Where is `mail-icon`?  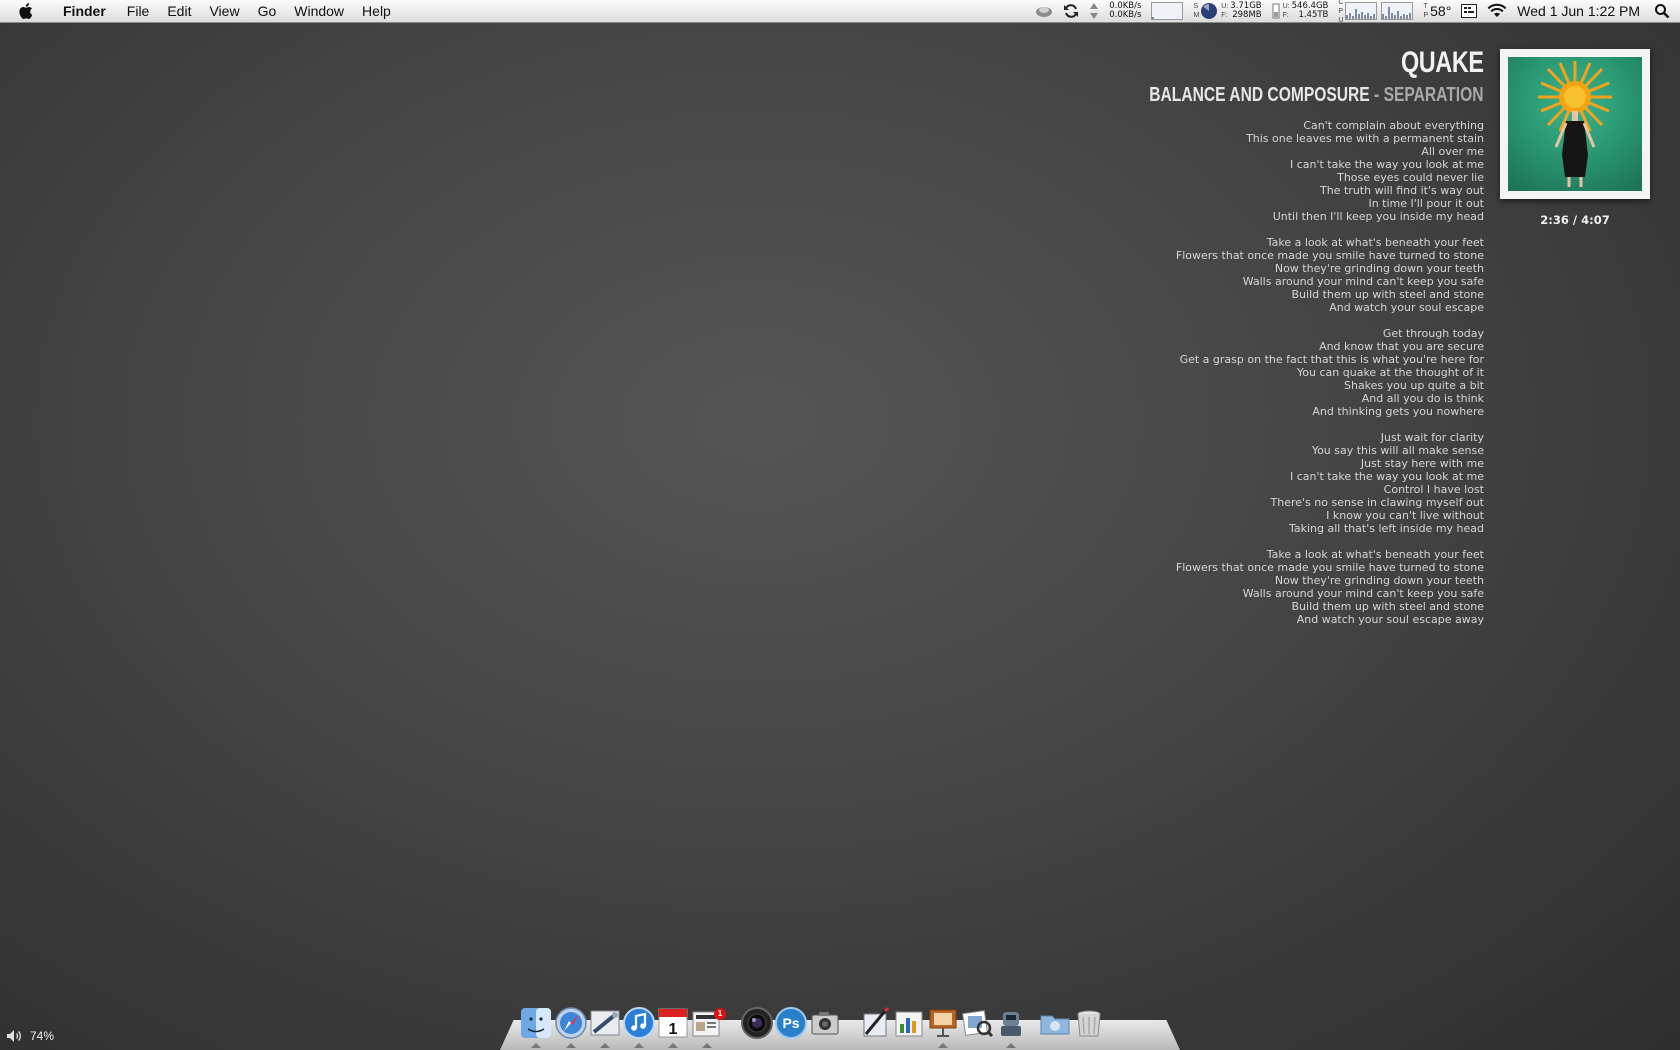 mail-icon is located at coordinates (605, 1023).